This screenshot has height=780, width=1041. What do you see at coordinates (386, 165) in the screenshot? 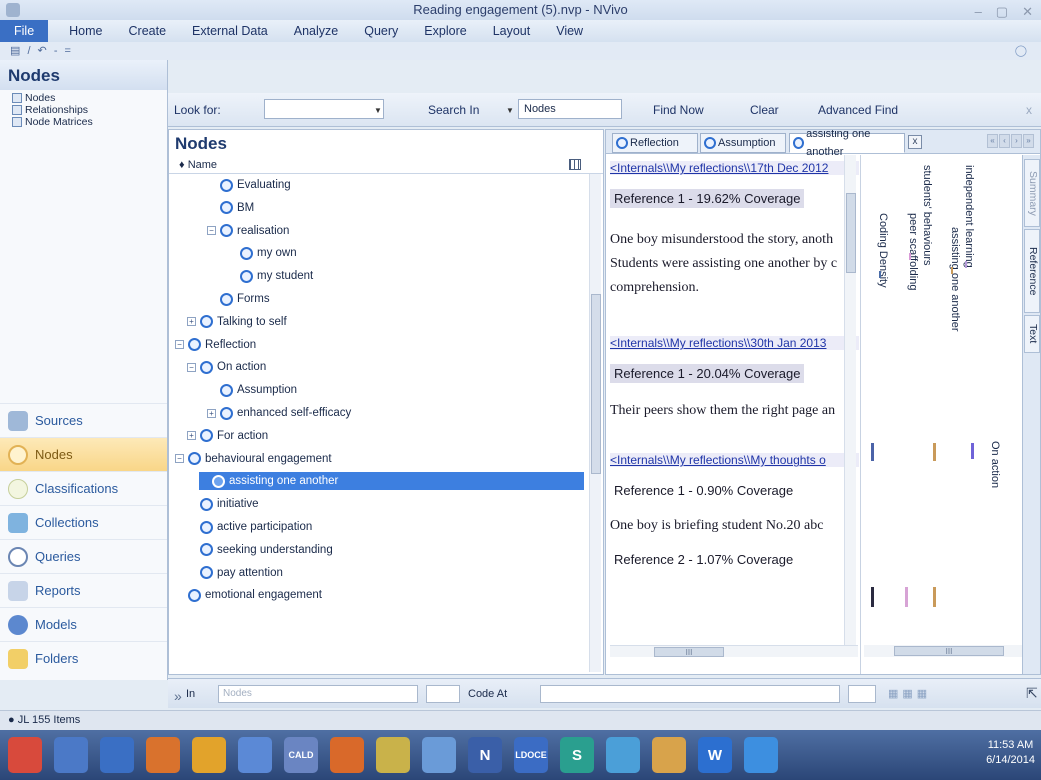
I see `name-column-header: ♦ Name` at bounding box center [386, 165].